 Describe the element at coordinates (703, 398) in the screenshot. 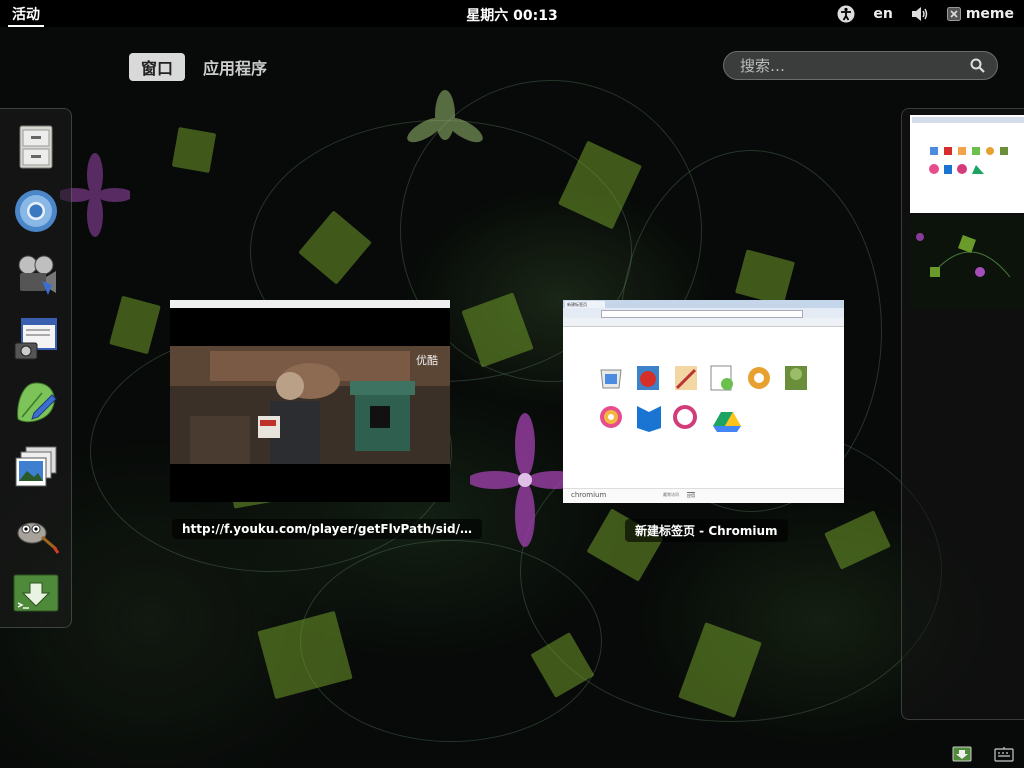

I see `new-tab-apps-grid` at that location.